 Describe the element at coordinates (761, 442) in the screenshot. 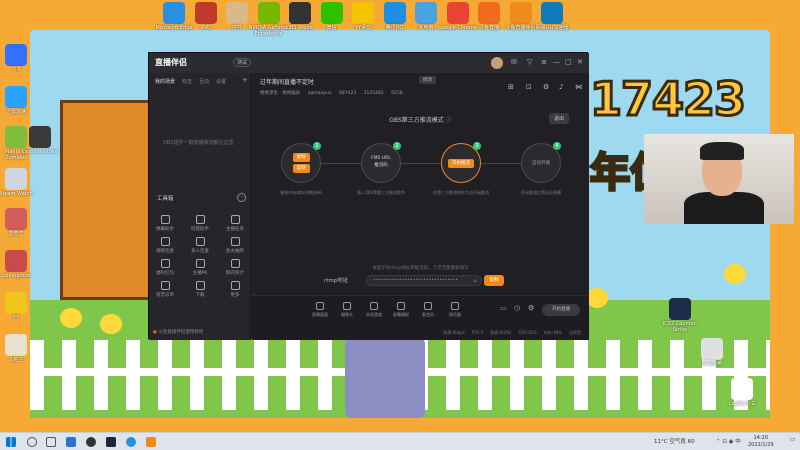

I see `taskbar-clock: 14:20 2022/1/29` at that location.